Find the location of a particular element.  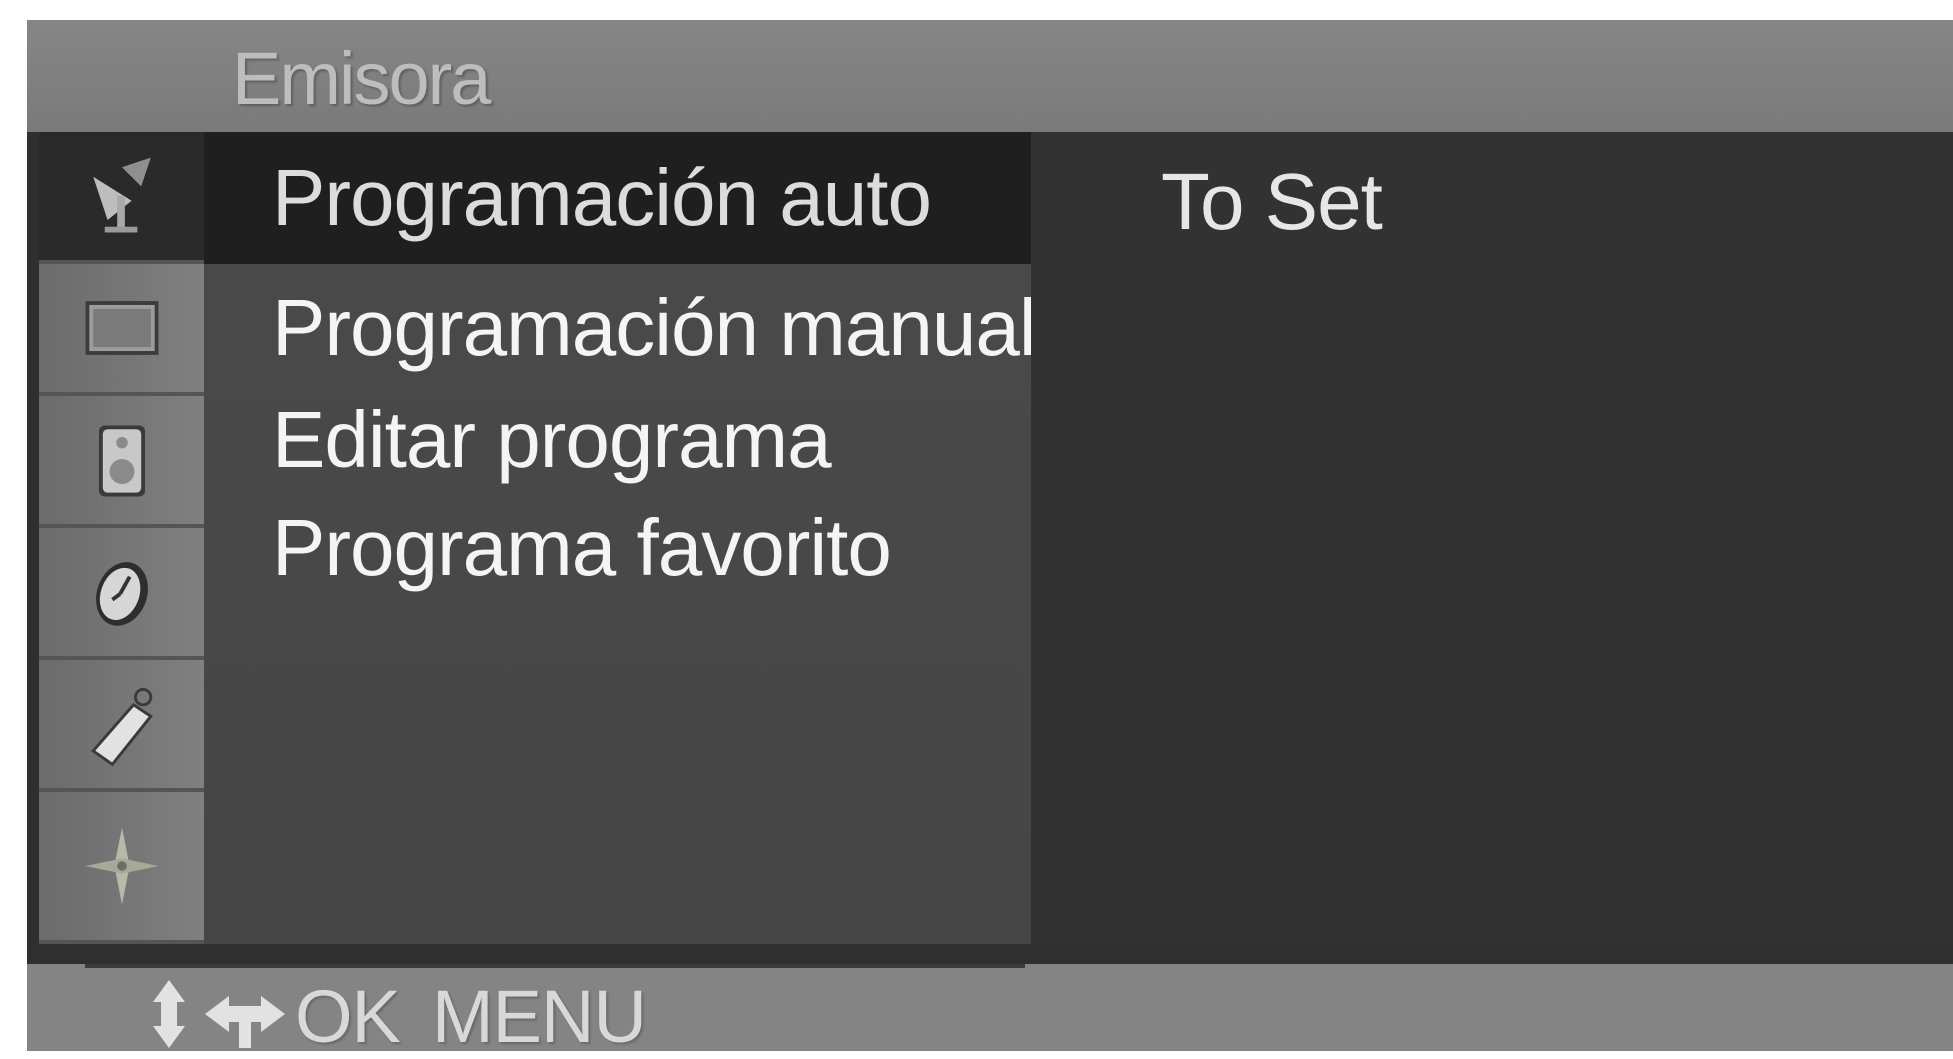

footer-divider is located at coordinates (555, 966).